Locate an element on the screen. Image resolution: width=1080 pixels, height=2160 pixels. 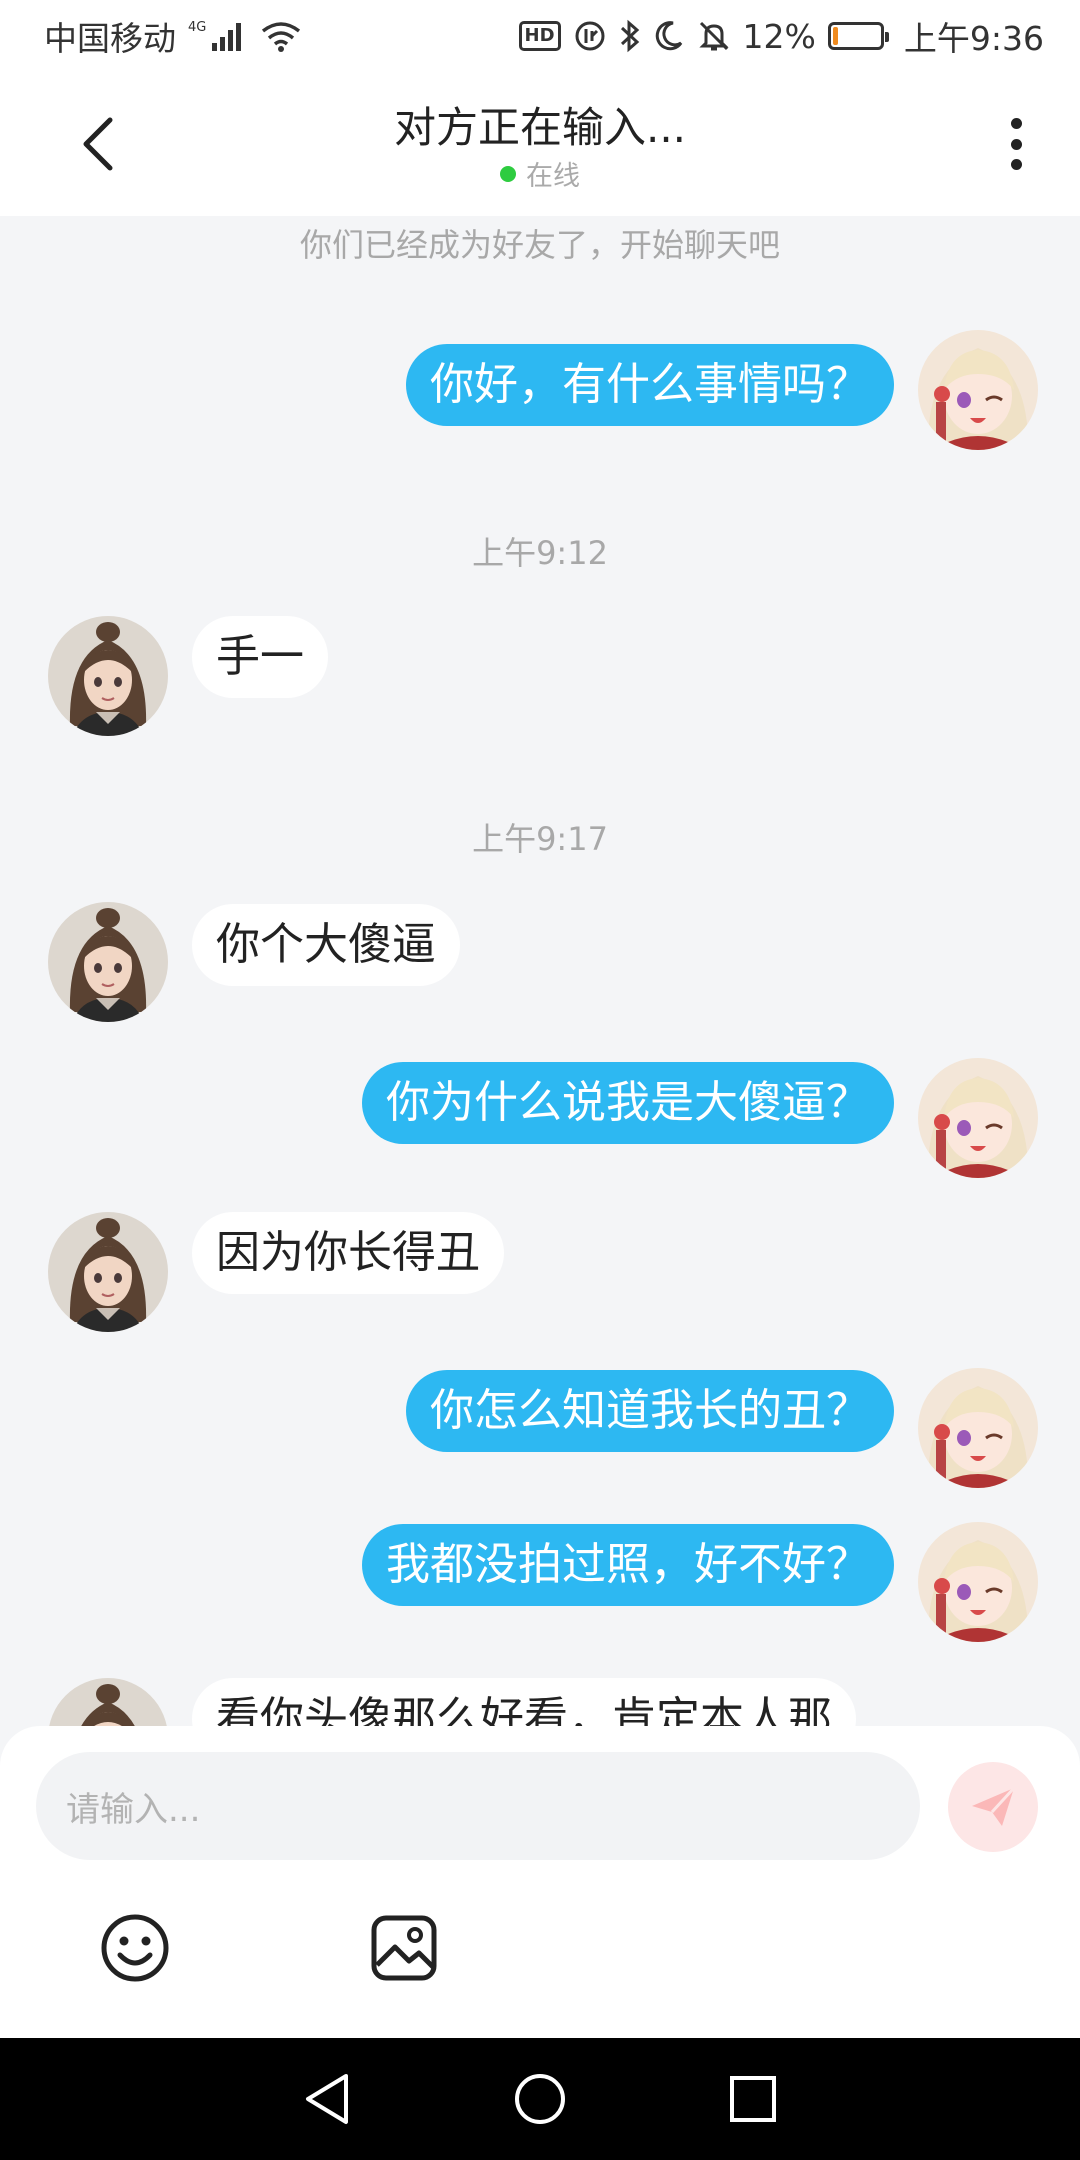
send-icon is located at coordinates (994, 1806).